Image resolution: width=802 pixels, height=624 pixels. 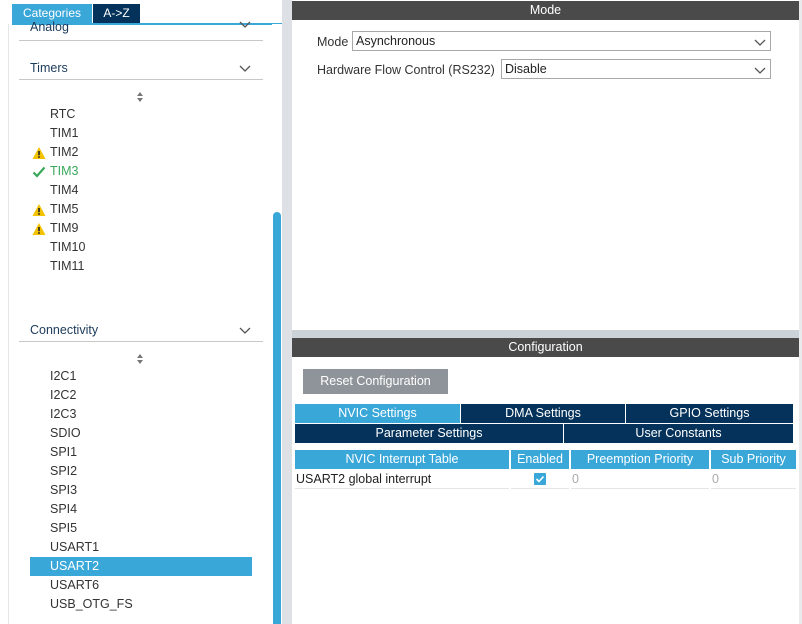 I want to click on sidebar-item-label: USART6, so click(x=75, y=585).